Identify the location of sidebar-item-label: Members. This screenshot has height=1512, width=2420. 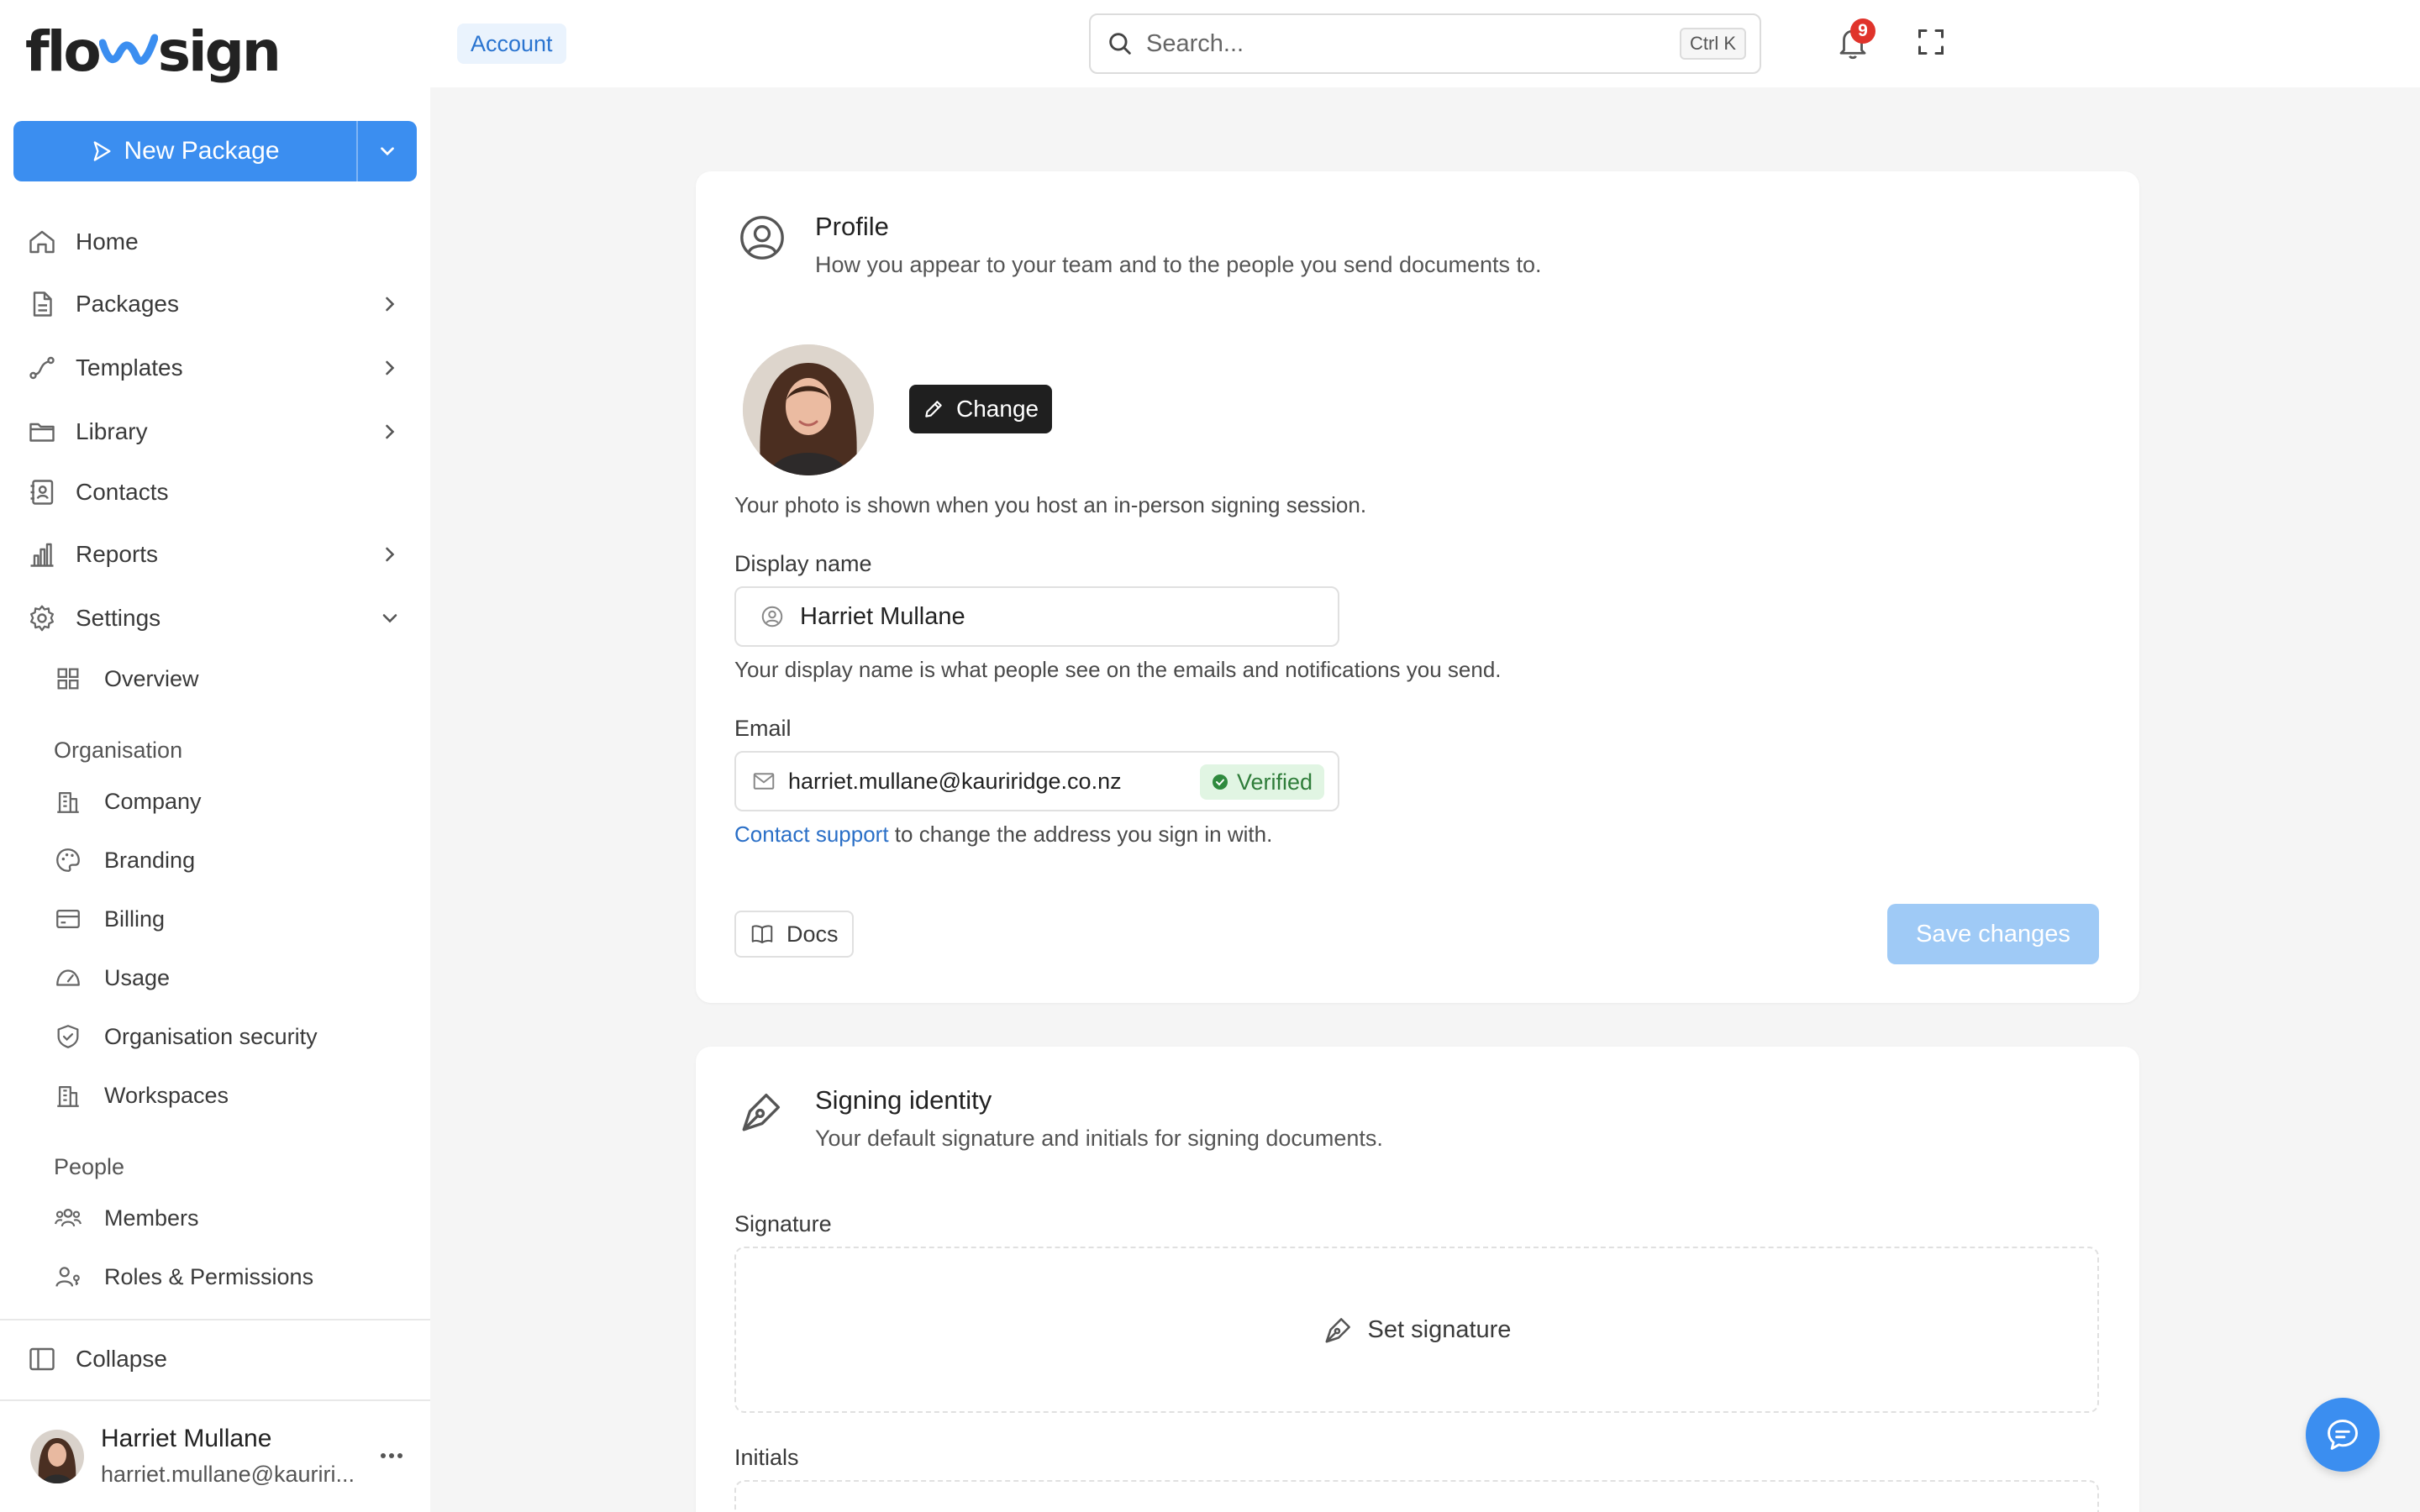
(151, 1218).